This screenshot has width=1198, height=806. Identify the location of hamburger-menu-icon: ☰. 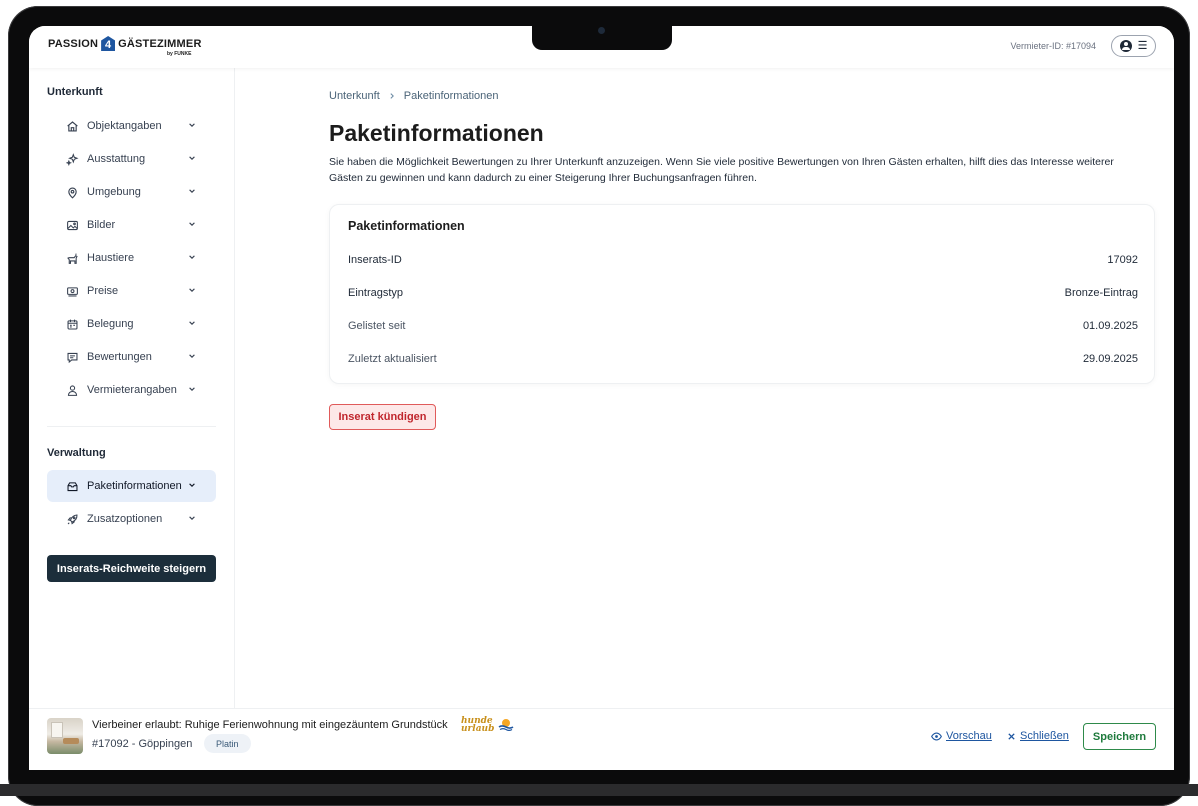
(1142, 45).